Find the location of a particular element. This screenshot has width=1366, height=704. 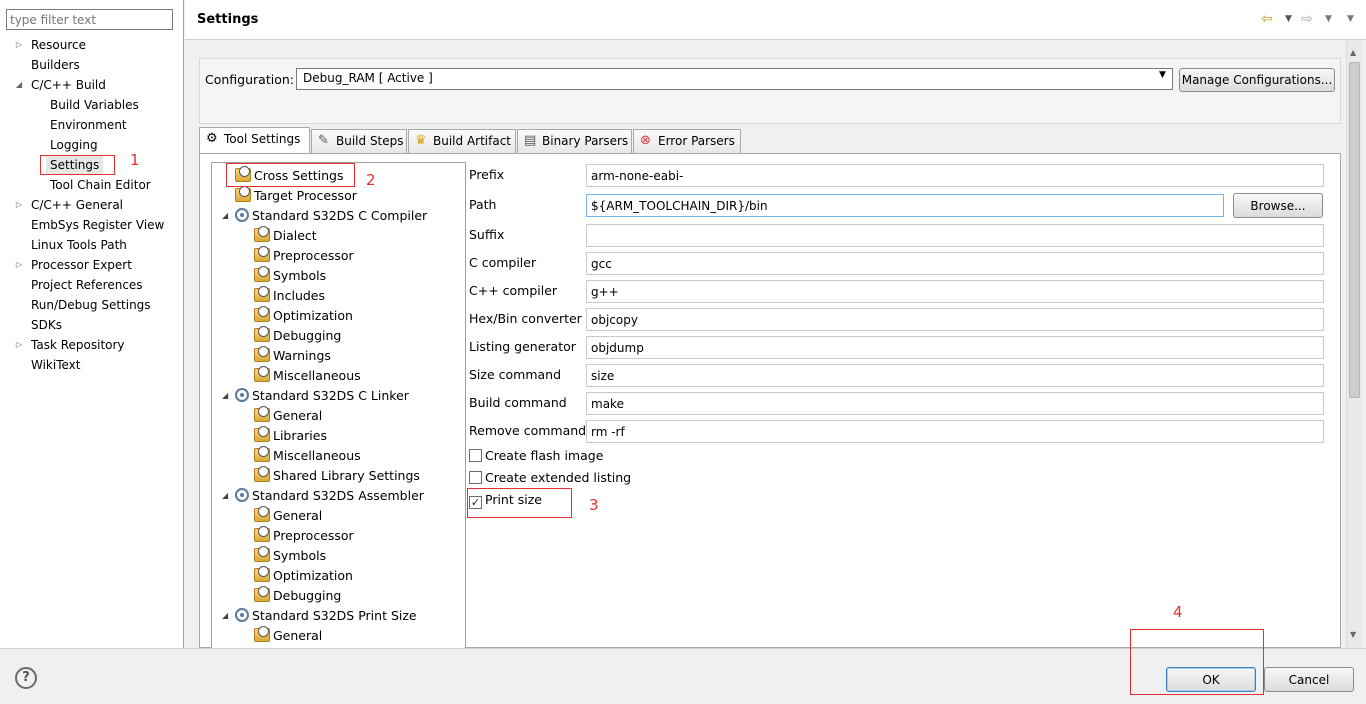

nav-item-tool-chain-editor: Tool Chain Editor is located at coordinates (100, 185).